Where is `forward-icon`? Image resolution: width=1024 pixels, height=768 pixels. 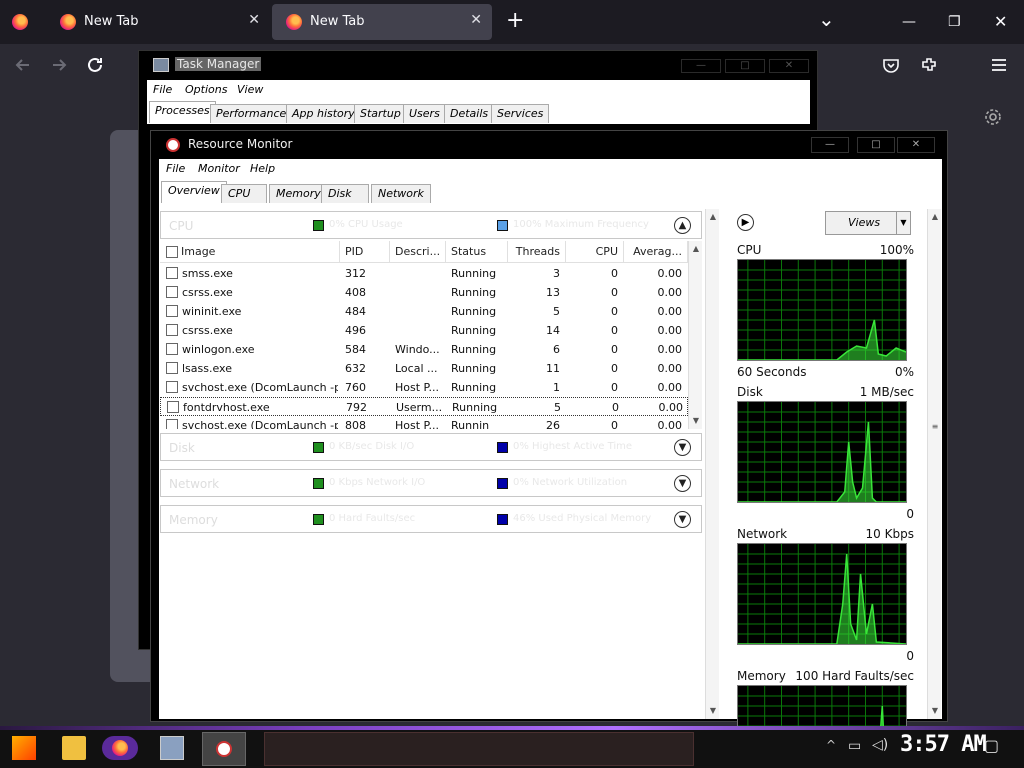
forward-icon is located at coordinates (59, 65).